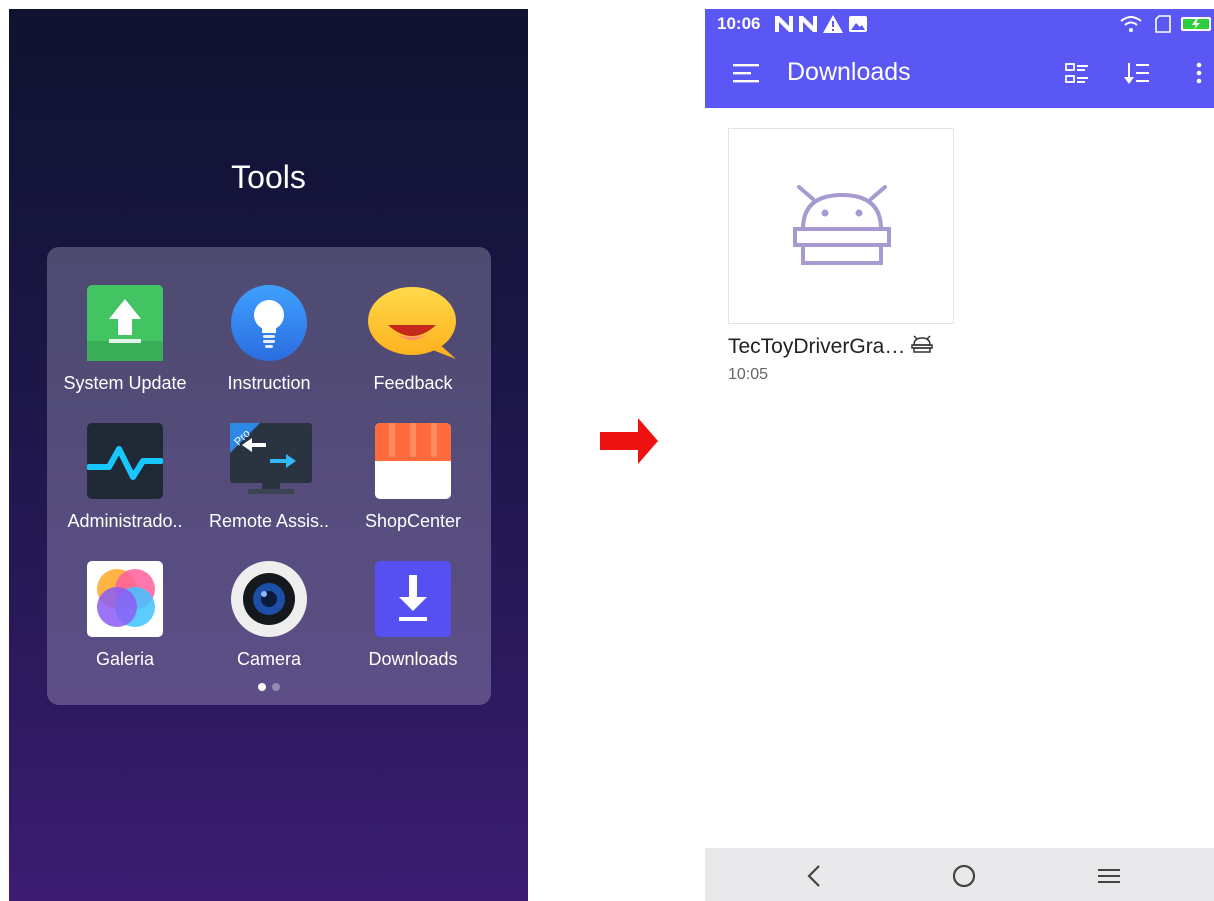 The width and height of the screenshot is (1214, 901). Describe the element at coordinates (269, 521) in the screenshot. I see `app-label: Remote Assis..` at that location.